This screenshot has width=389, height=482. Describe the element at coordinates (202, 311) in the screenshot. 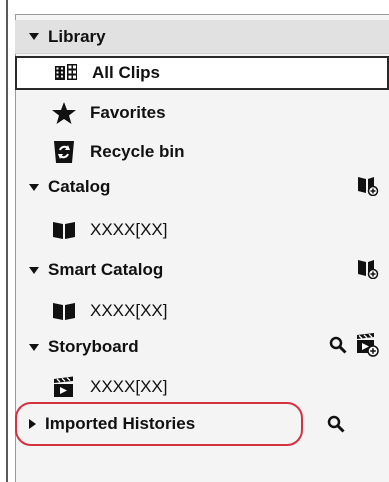

I see `smart-catalog-list-item: XXXX[XX]` at that location.